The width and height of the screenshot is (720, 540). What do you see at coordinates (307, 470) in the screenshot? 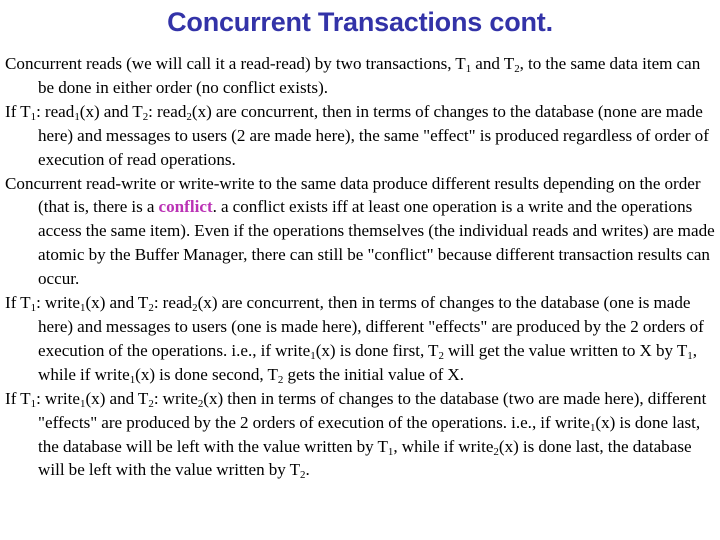
I see `text-run: .` at bounding box center [307, 470].